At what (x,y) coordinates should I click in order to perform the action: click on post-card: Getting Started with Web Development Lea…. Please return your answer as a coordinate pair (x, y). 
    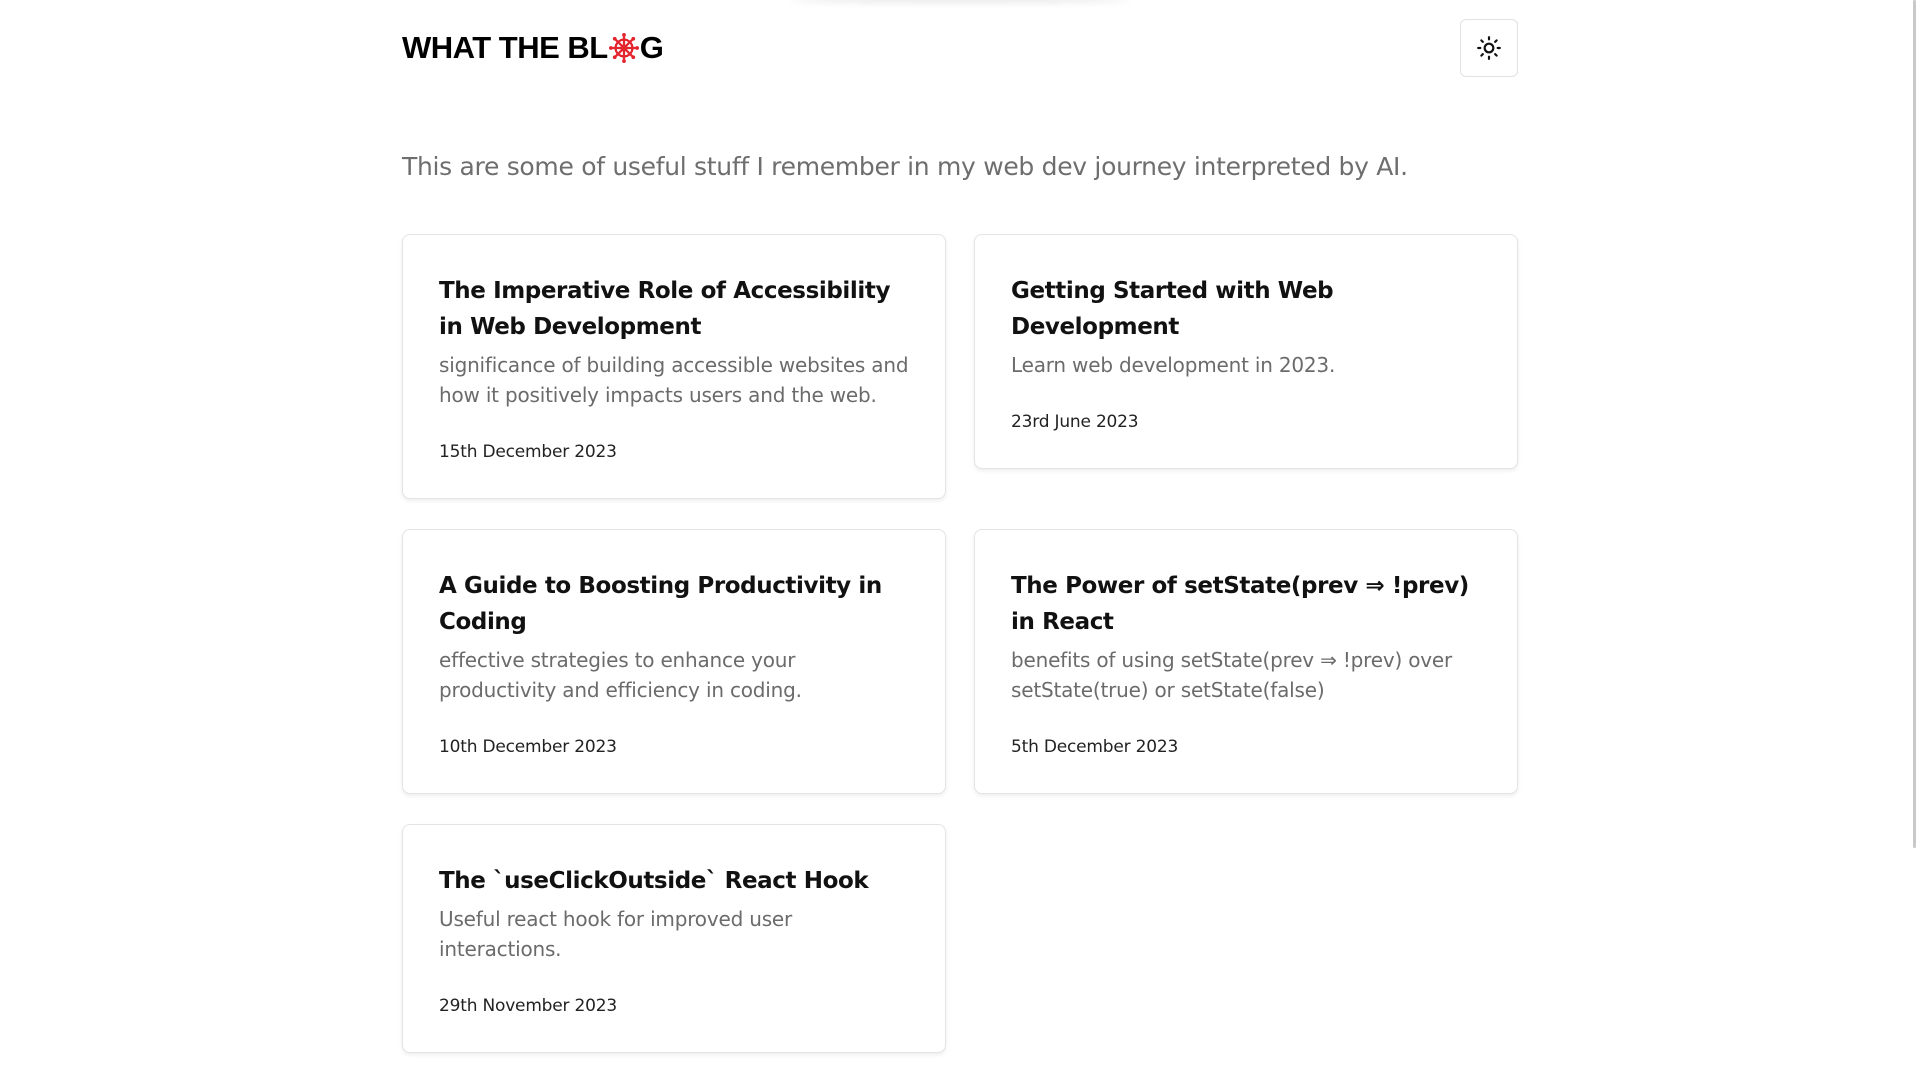
    Looking at the image, I should click on (1246, 351).